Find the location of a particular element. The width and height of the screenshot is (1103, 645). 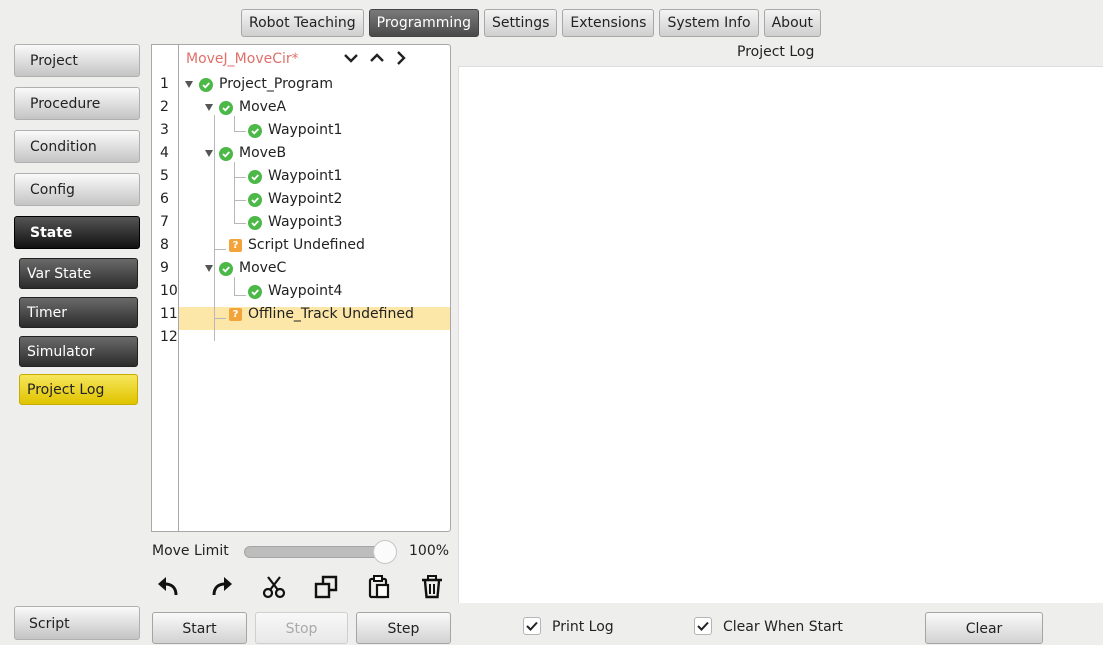

sidebar-item-procedure: Procedure is located at coordinates (77, 103).